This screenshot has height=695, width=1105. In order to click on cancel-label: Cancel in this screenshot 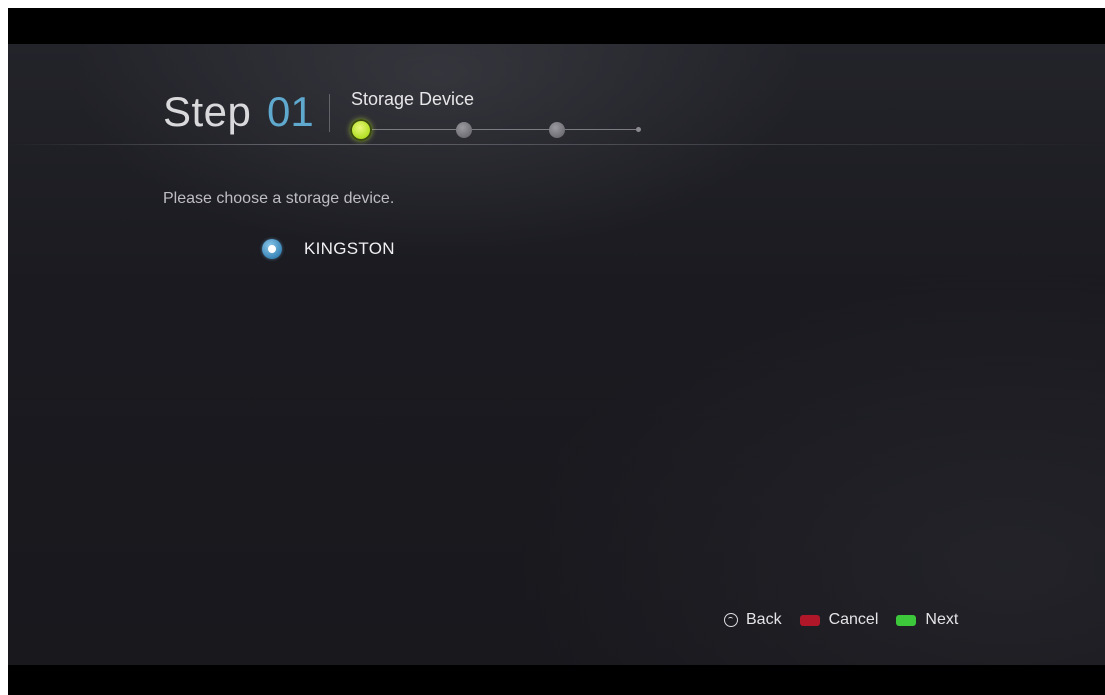, I will do `click(853, 619)`.